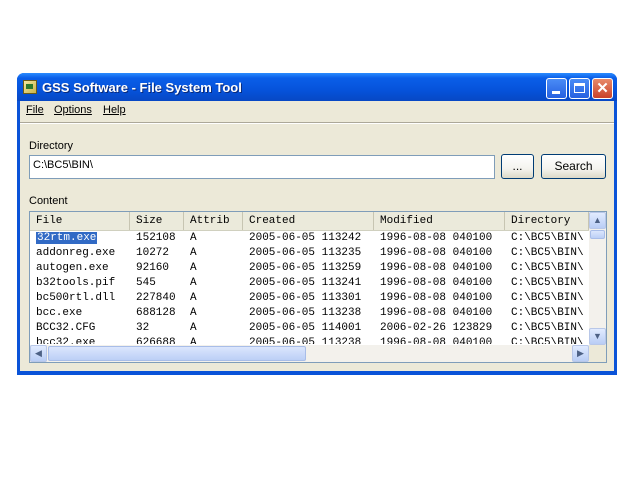 This screenshot has width=640, height=480. What do you see at coordinates (305, 253) in the screenshot?
I see `cell-created: 2005-06-05 113235` at bounding box center [305, 253].